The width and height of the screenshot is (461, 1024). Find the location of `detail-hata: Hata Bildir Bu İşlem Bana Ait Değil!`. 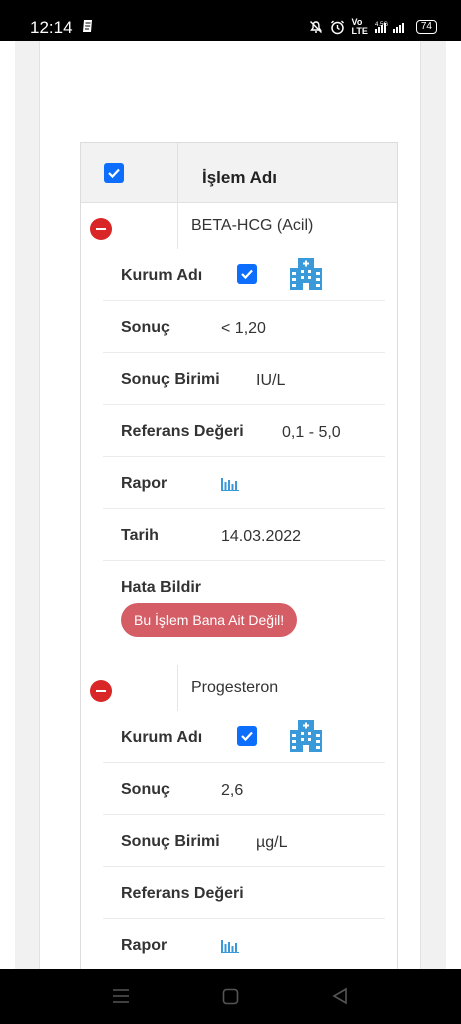

detail-hata: Hata Bildir Bu İşlem Bana Ait Değil! is located at coordinates (244, 604).